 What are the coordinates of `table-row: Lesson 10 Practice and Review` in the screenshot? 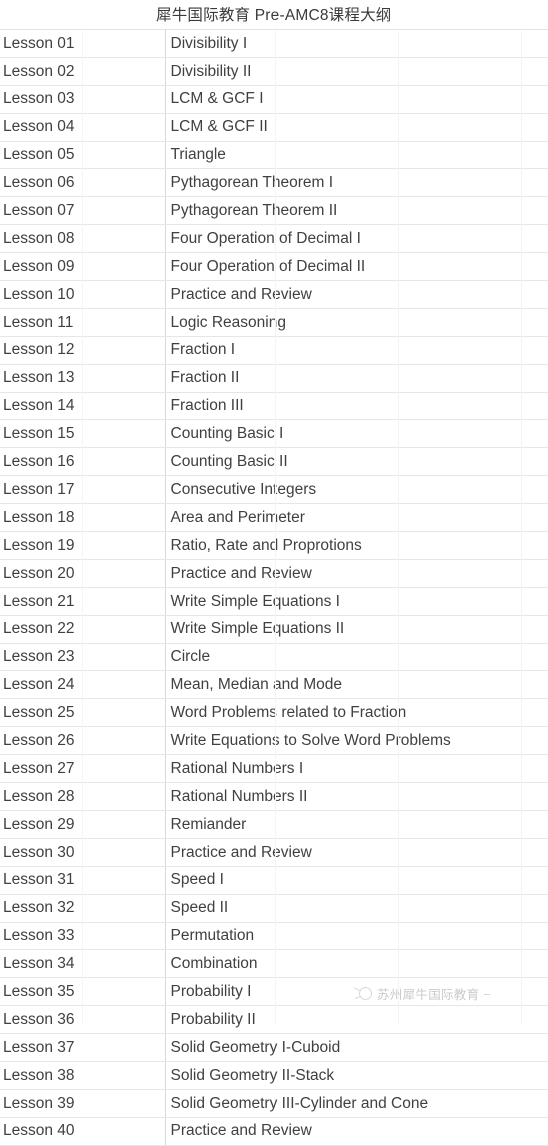 It's located at (274, 294).